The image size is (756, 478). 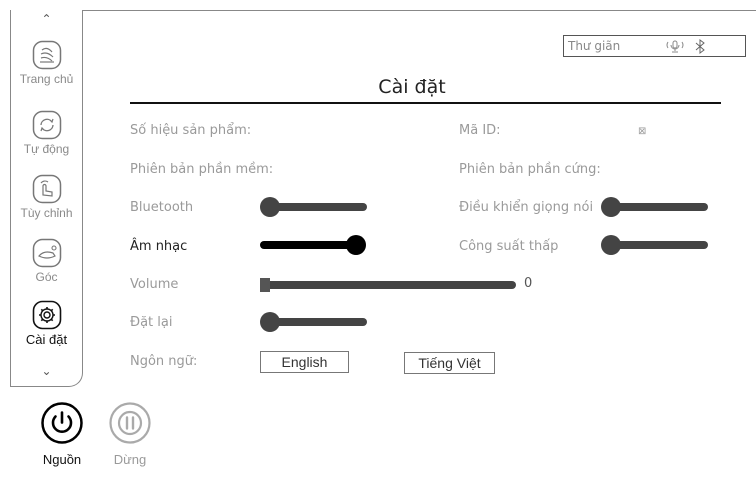 I want to click on title-divider, so click(x=425, y=103).